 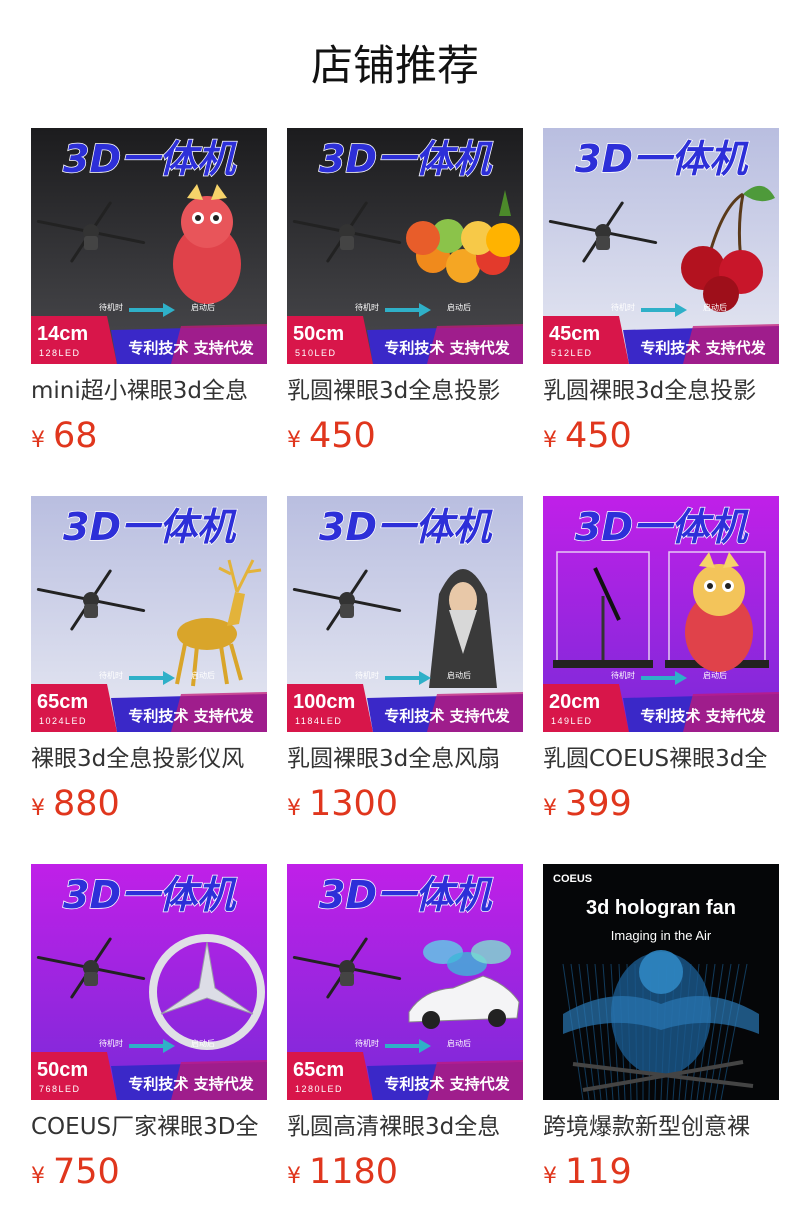 I want to click on price-value: 1300, so click(x=354, y=804).